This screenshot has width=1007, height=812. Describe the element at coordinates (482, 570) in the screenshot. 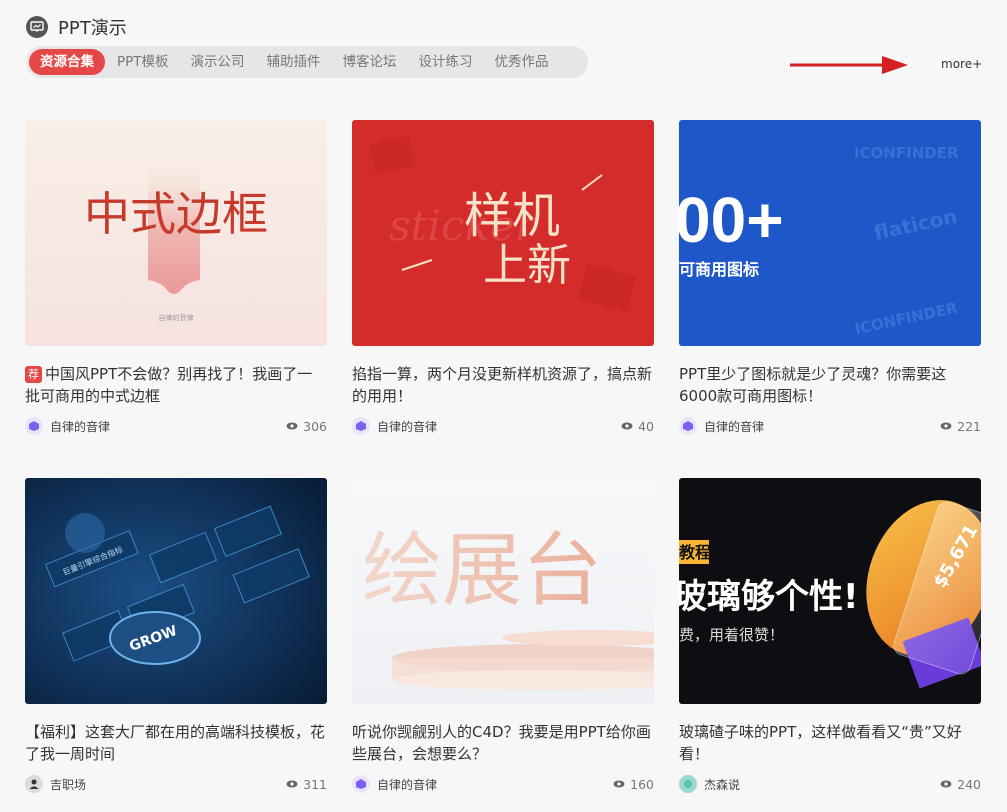

I see `thumb-headline: 绘展台` at that location.